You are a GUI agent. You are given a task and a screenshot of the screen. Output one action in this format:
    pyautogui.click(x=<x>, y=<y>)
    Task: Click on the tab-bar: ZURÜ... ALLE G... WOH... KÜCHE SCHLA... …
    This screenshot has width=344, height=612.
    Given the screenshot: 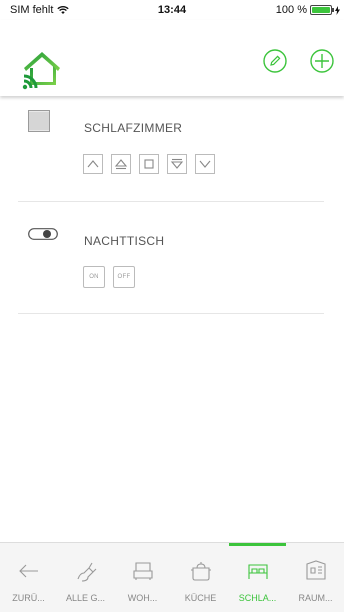 What is the action you would take?
    pyautogui.click(x=172, y=577)
    